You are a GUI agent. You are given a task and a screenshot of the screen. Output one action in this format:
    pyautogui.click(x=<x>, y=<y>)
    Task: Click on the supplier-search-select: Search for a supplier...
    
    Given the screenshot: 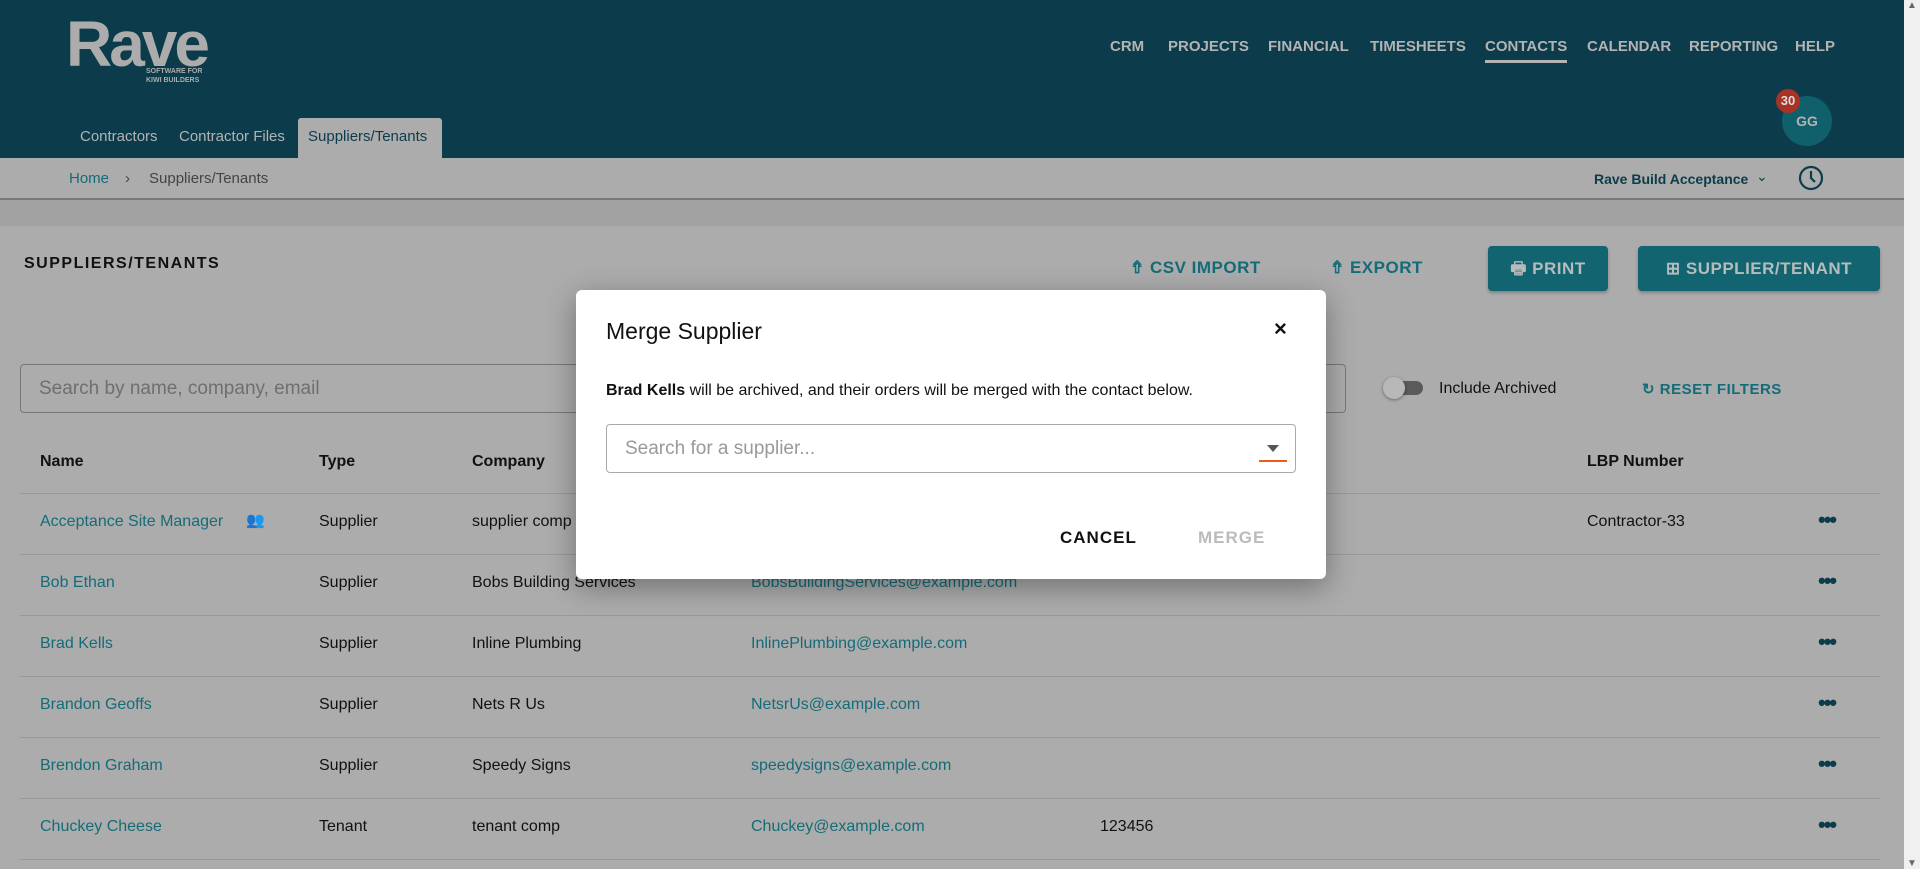 What is the action you would take?
    pyautogui.click(x=951, y=448)
    